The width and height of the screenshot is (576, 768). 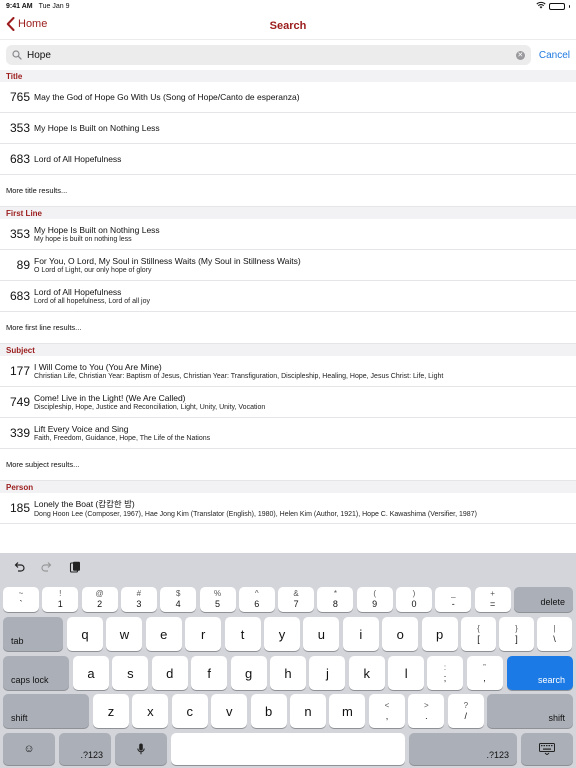 What do you see at coordinates (91, 673) in the screenshot?
I see `key-a: a` at bounding box center [91, 673].